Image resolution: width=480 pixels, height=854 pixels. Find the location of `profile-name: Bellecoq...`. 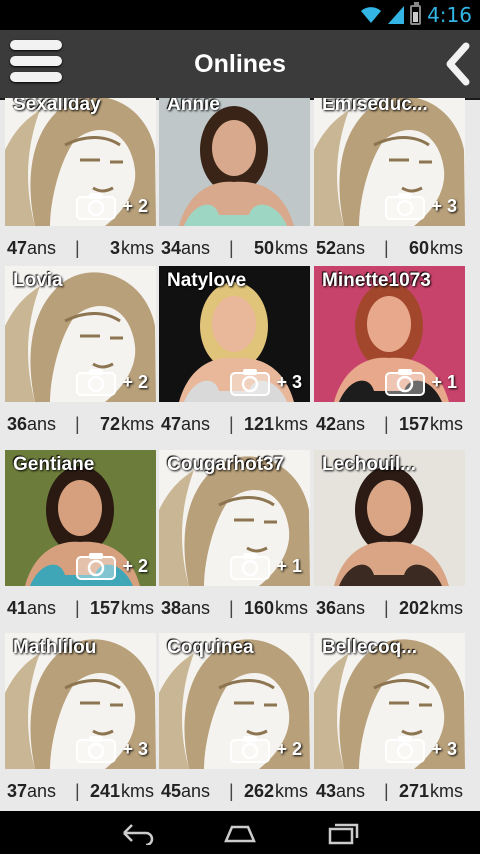

profile-name: Bellecoq... is located at coordinates (370, 647).